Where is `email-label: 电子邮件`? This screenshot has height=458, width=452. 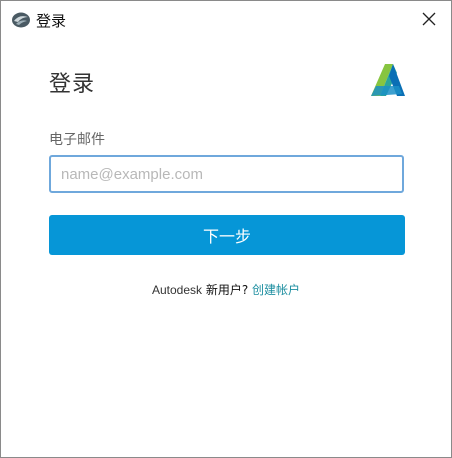
email-label: 电子邮件 is located at coordinates (77, 140).